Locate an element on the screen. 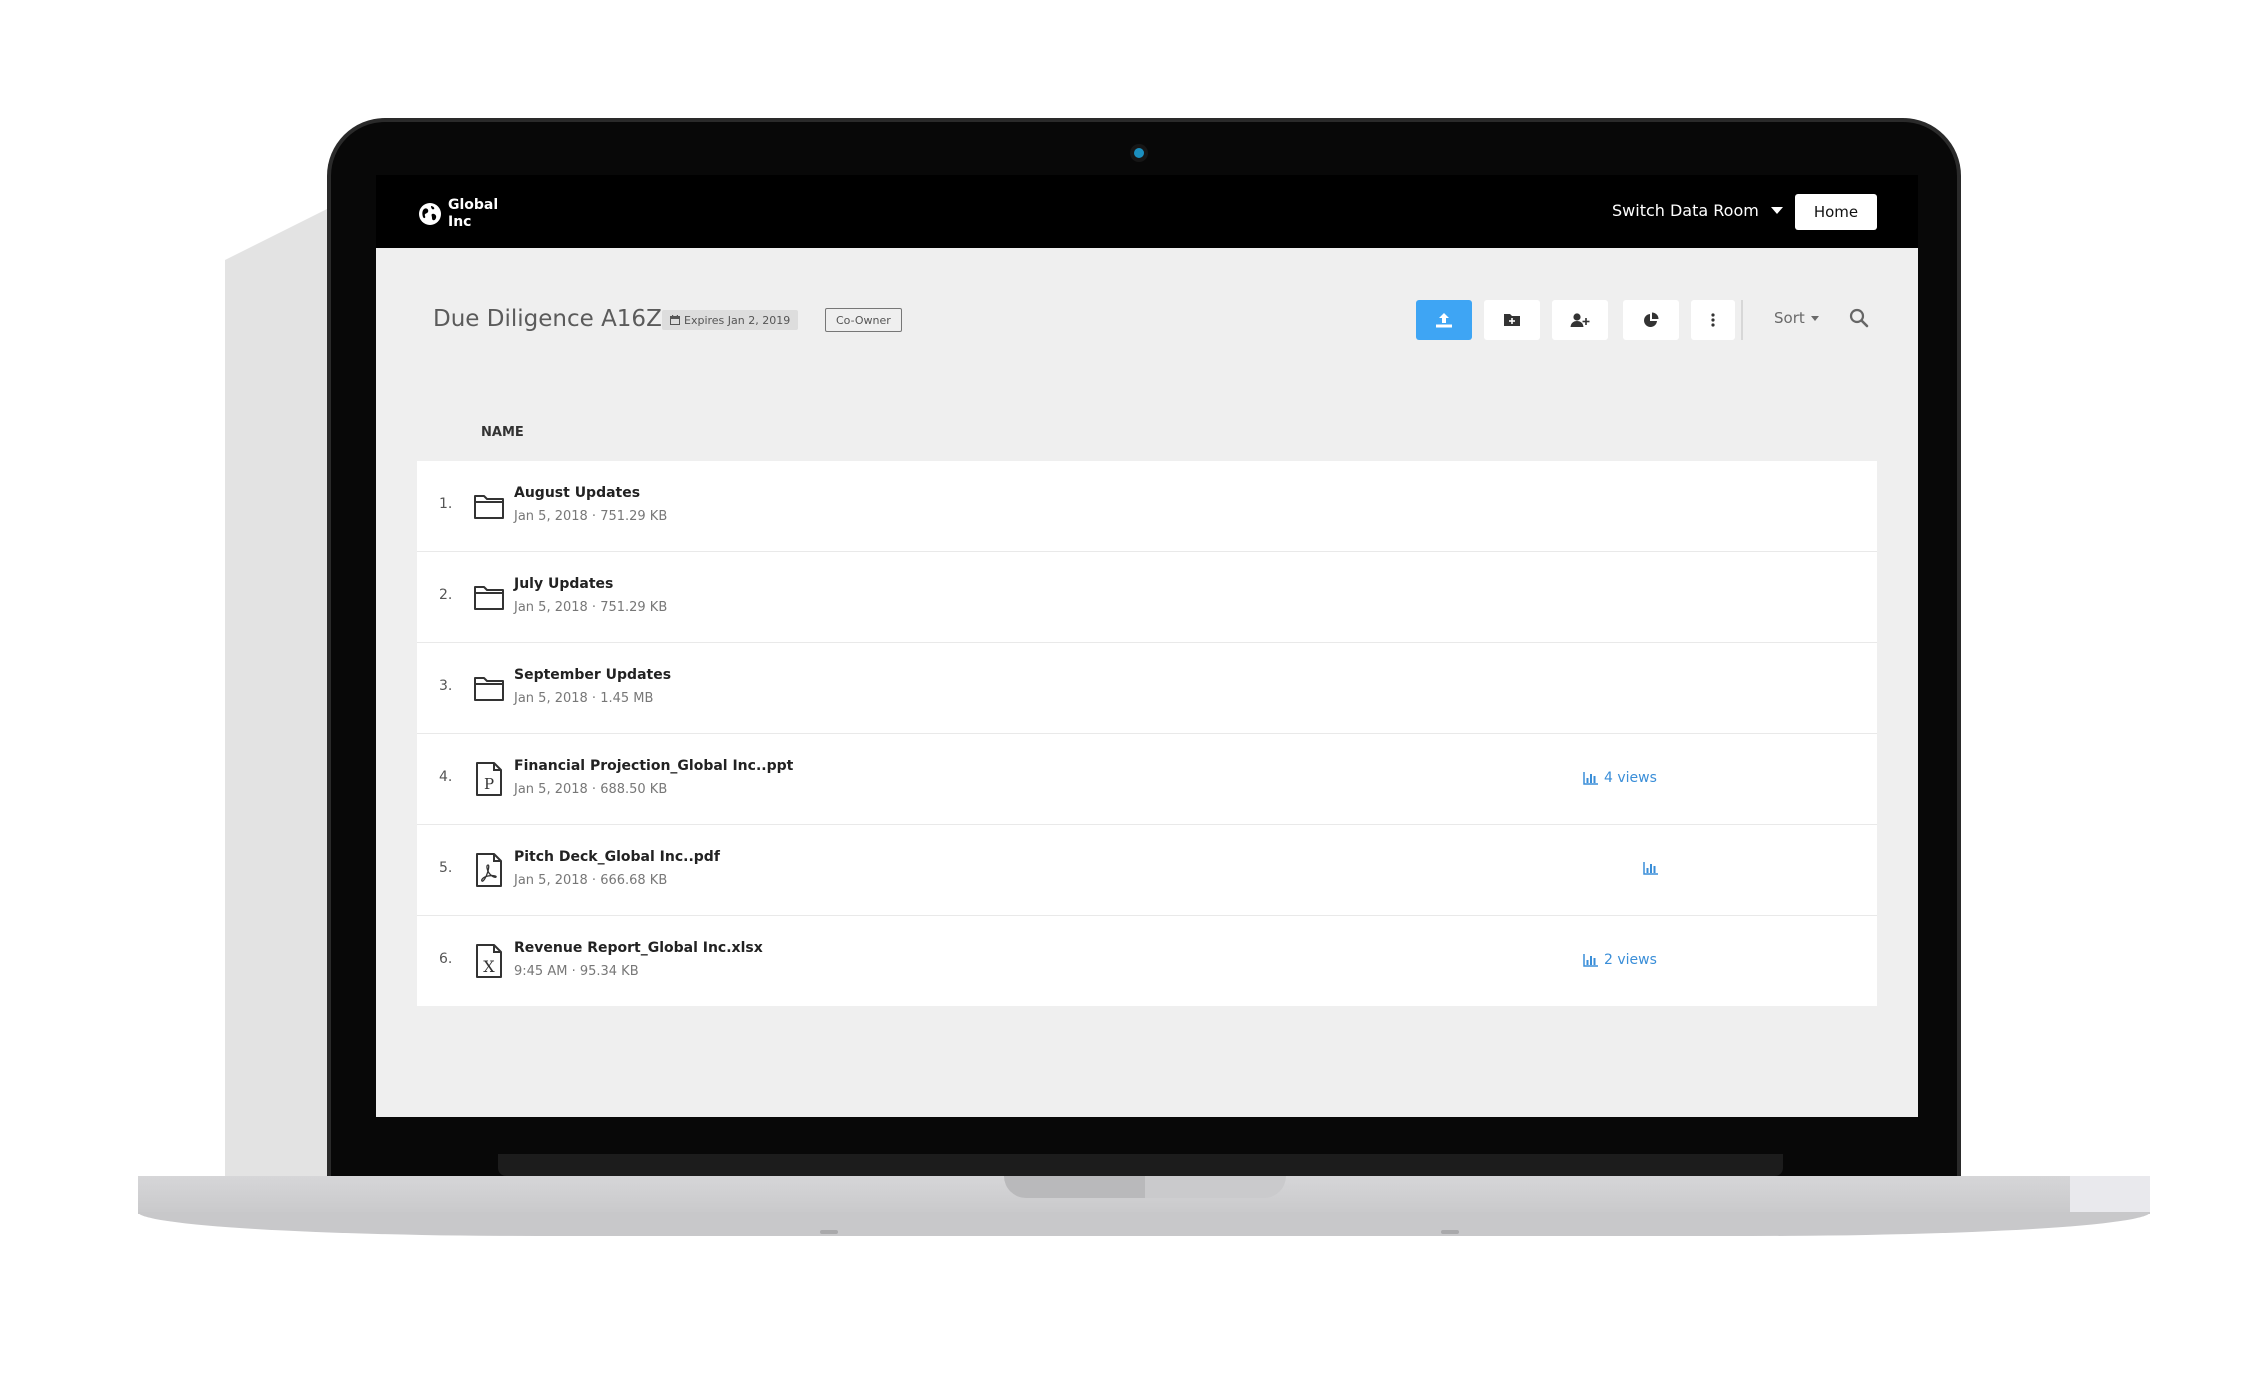  row-number: 5. is located at coordinates (446, 868).